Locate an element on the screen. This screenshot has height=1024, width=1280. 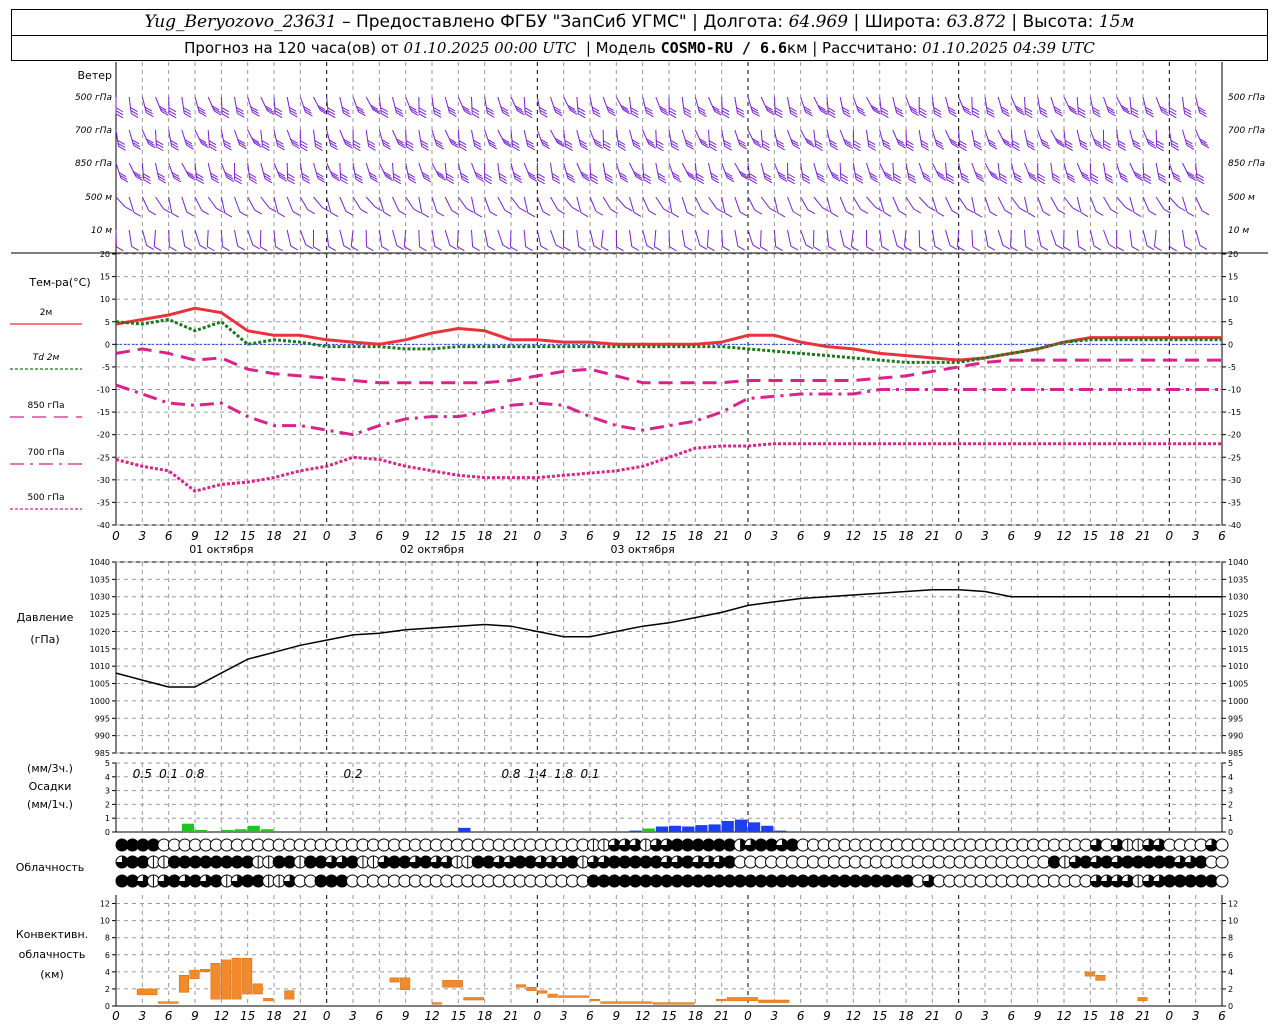
pres-ytick-label-right: 985 is located at coordinates (1235, 753).